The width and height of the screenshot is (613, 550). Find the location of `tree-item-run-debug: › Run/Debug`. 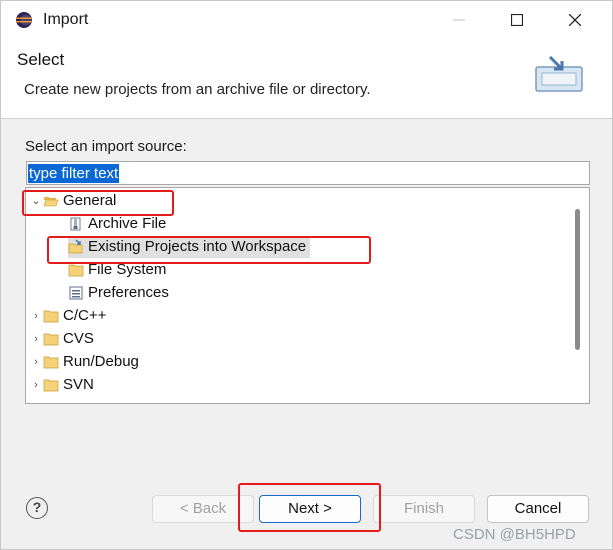

tree-item-run-debug: › Run/Debug is located at coordinates (84, 362).